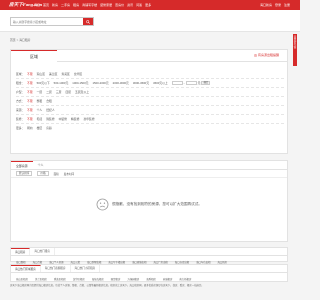 This screenshot has width=320, height=300. What do you see at coordinates (60, 279) in the screenshot?
I see `seo-link: 秀英区租房` at bounding box center [60, 279].